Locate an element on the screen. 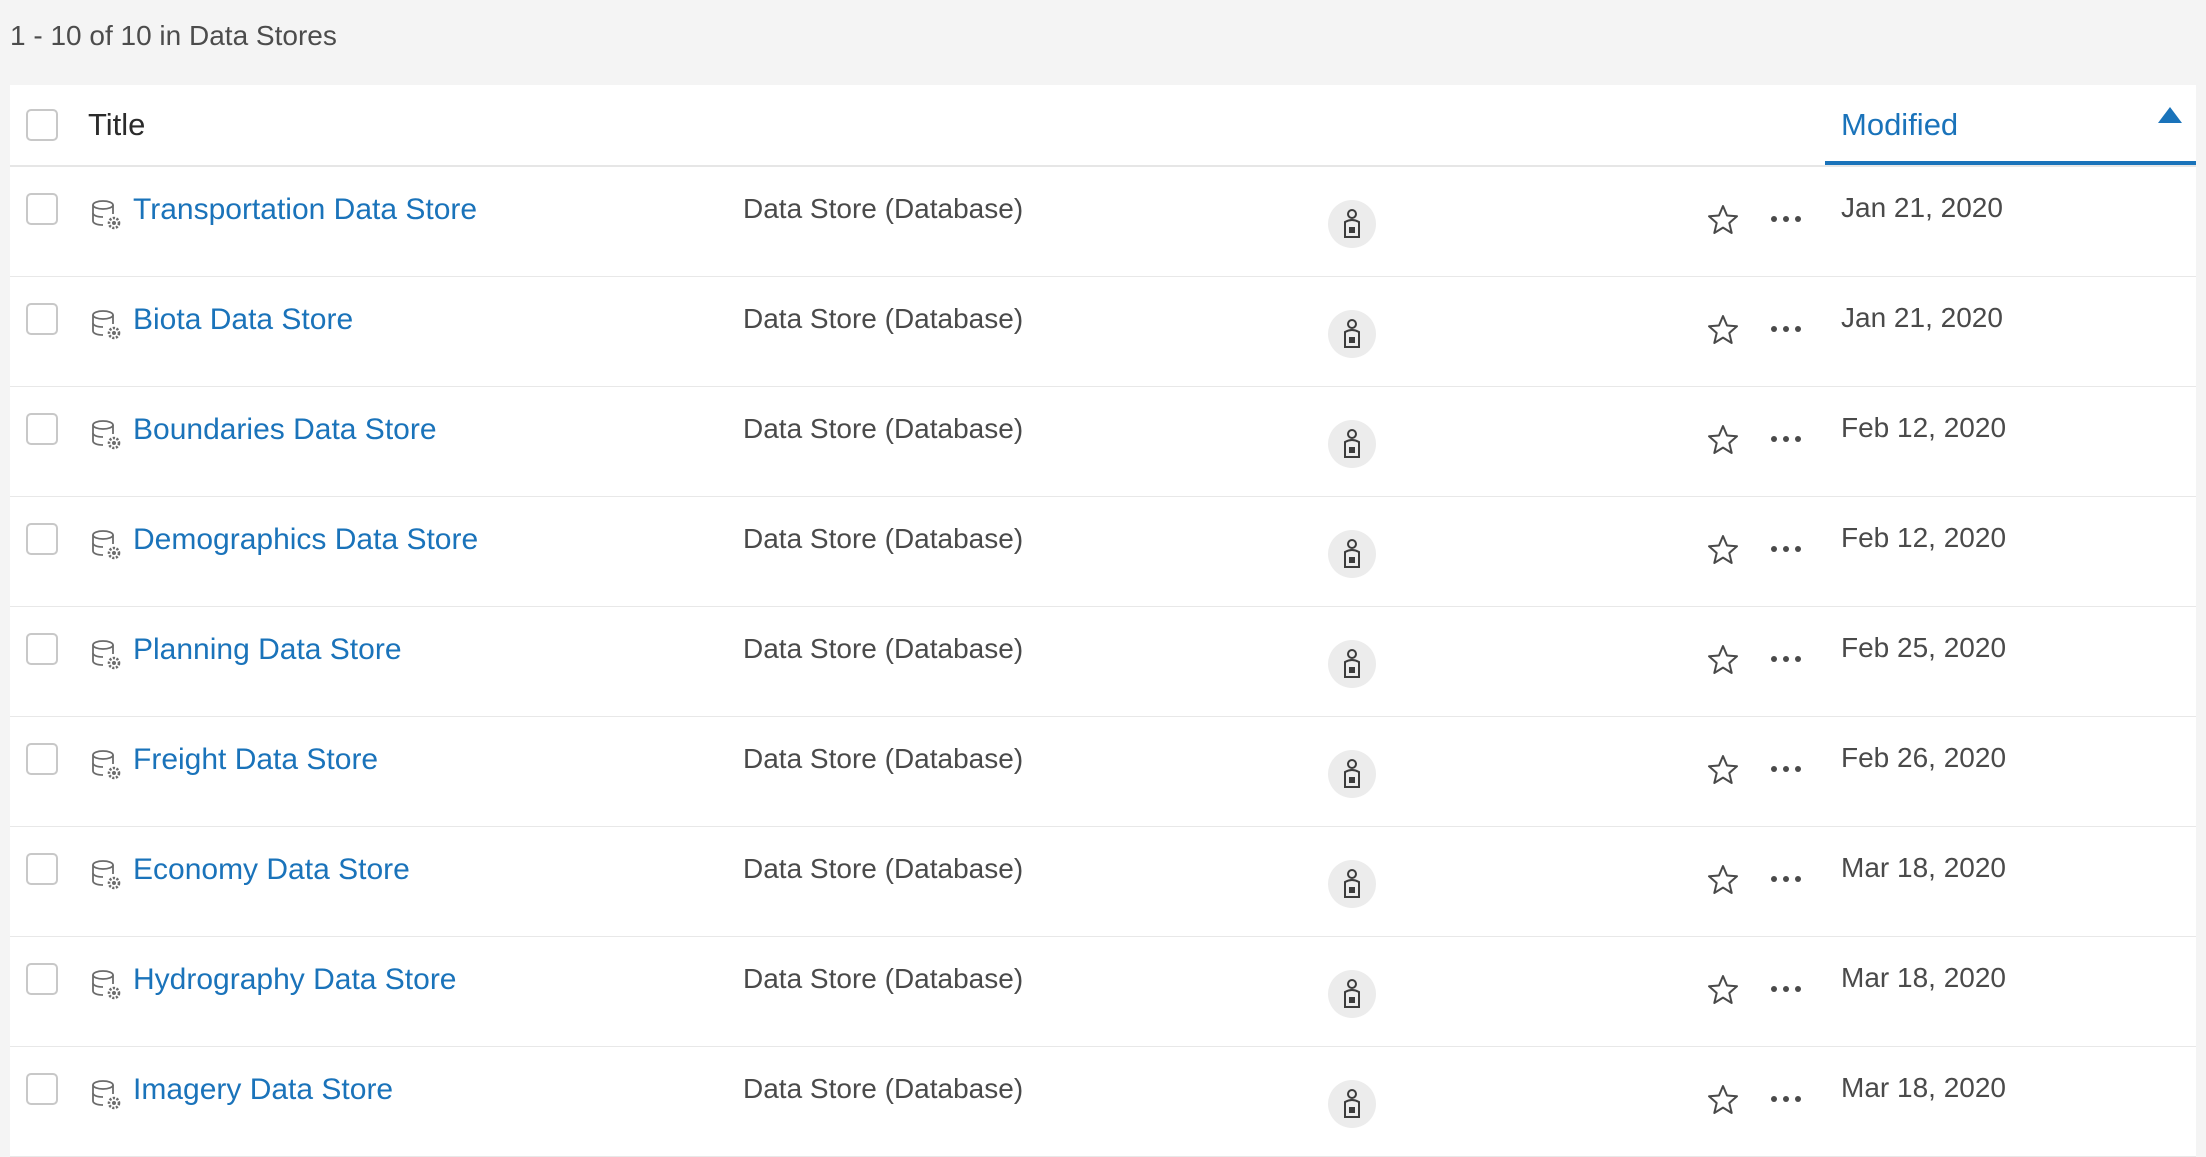 This screenshot has width=2206, height=1157. results-summary: 1 - 10 of 10 in Data Stores is located at coordinates (173, 35).